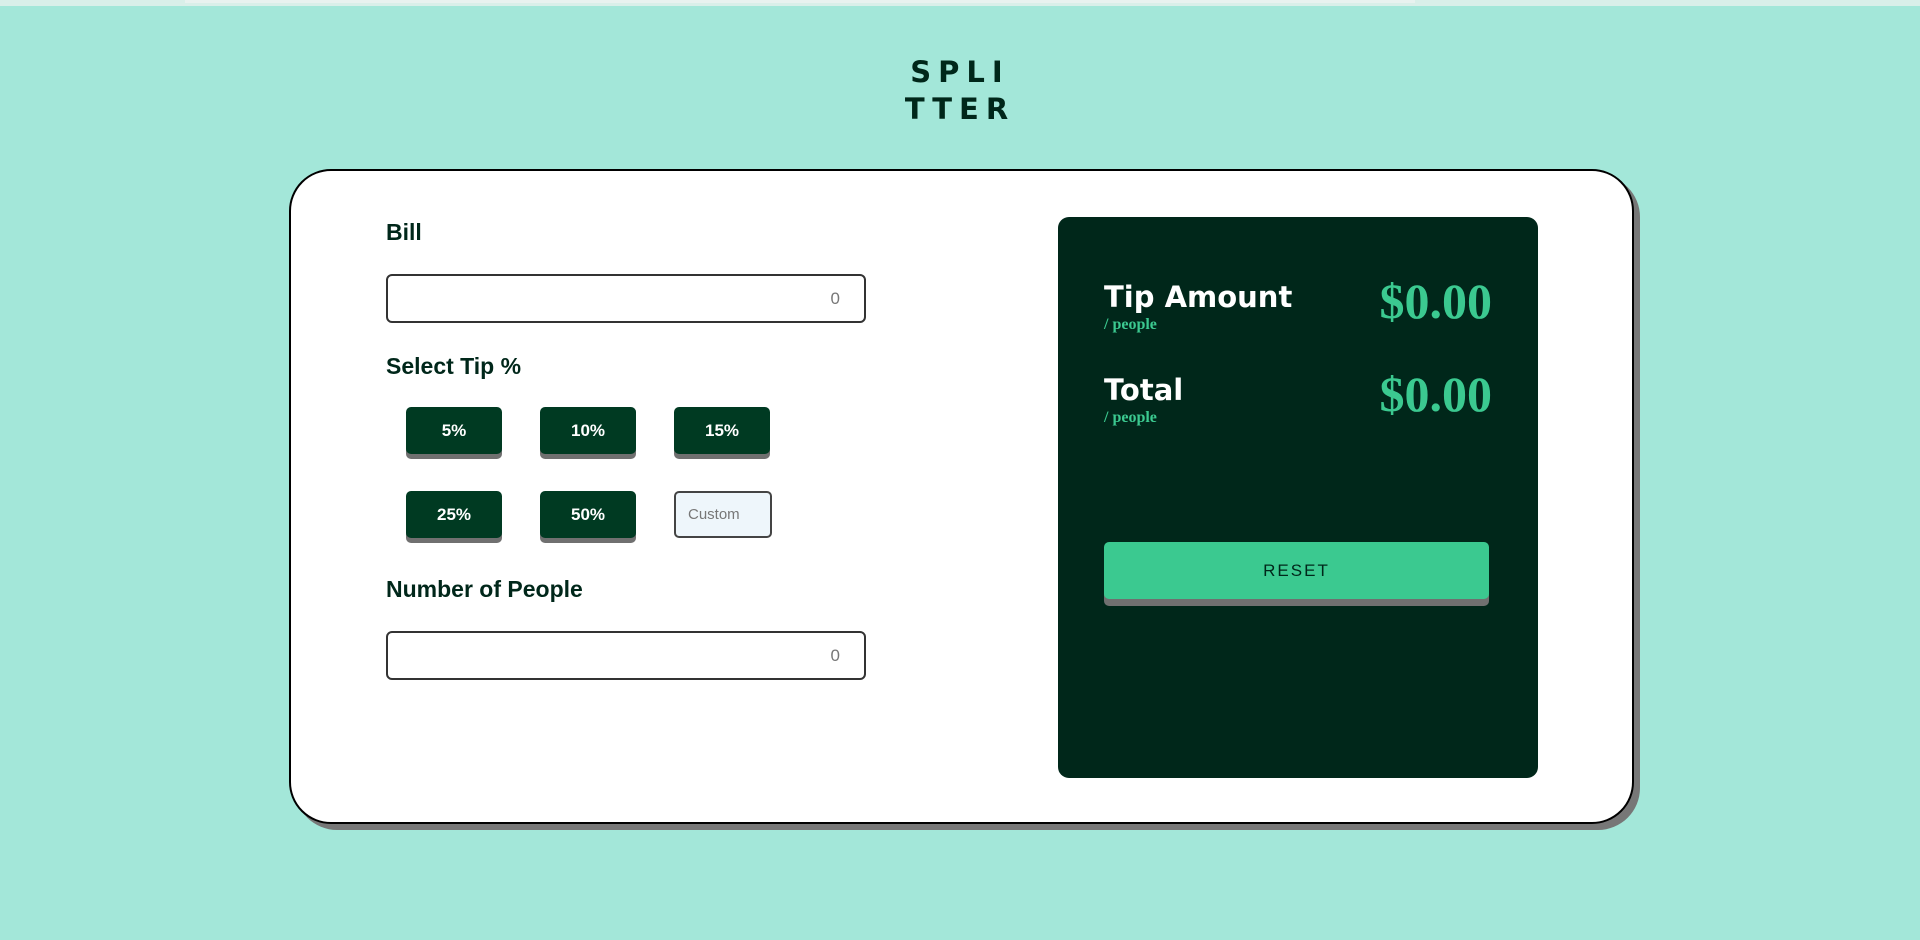 This screenshot has width=1920, height=940. Describe the element at coordinates (1130, 417) in the screenshot. I see `total-per-people: / people` at that location.